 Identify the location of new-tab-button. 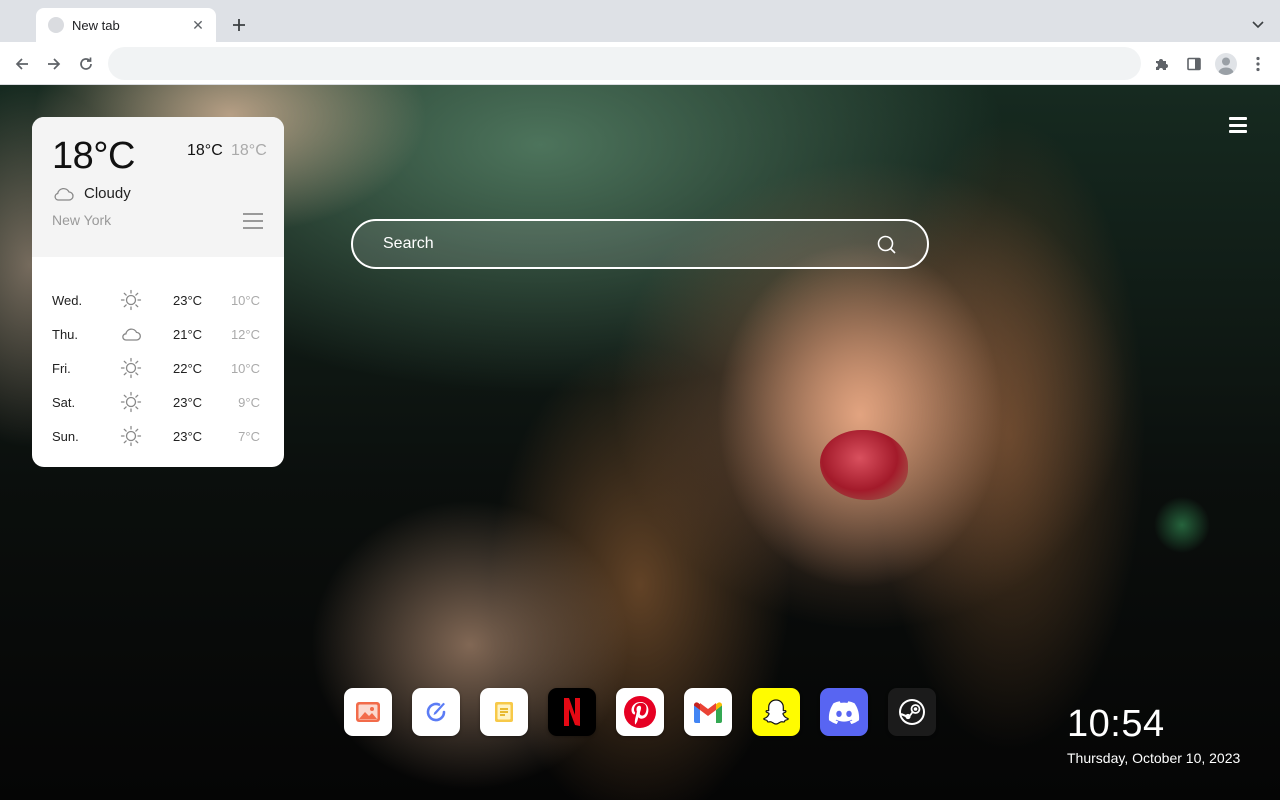
(239, 25).